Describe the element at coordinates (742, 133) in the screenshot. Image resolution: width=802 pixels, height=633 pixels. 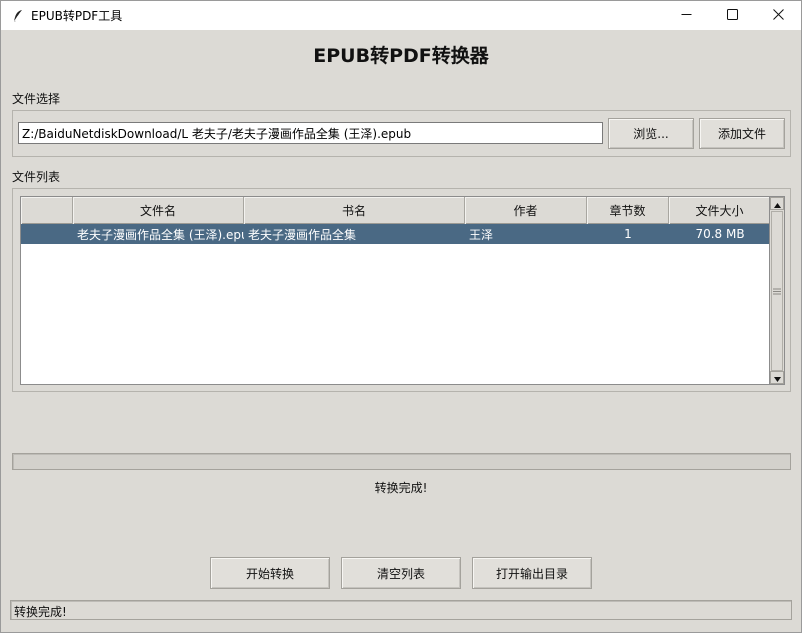
I see `add-file-button: 添加文件` at that location.